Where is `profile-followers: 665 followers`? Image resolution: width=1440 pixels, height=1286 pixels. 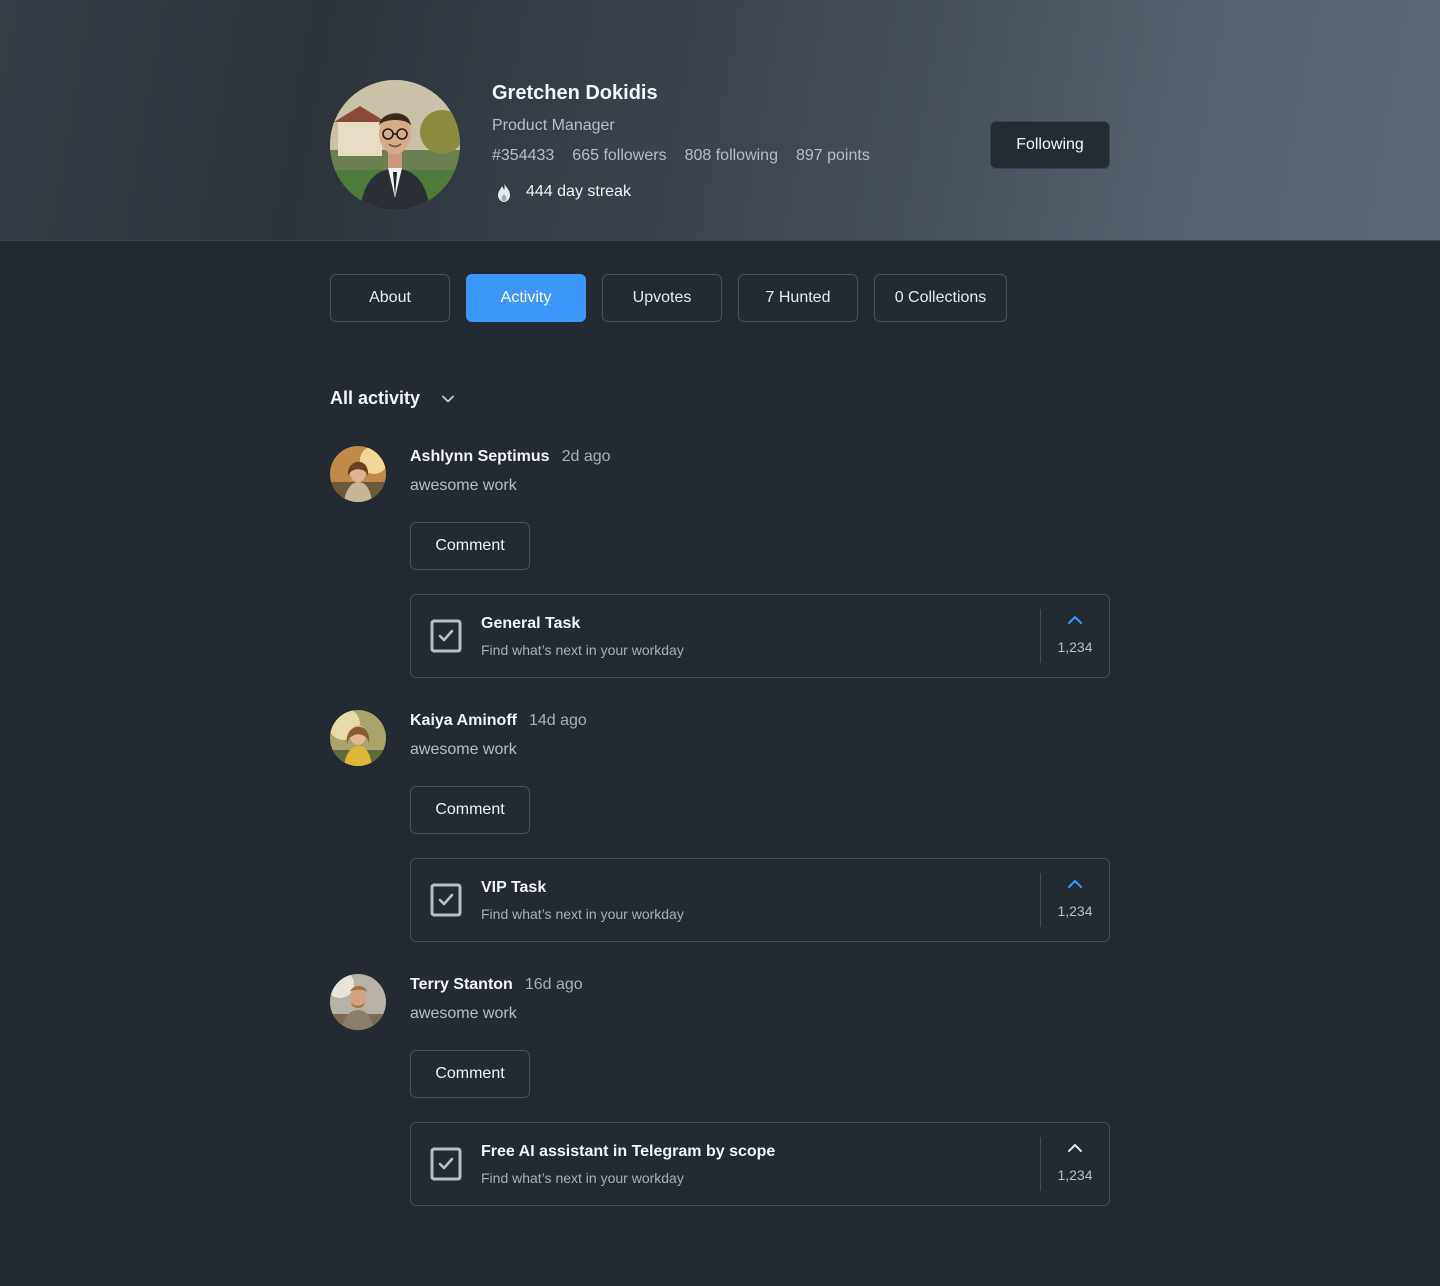
profile-followers: 665 followers is located at coordinates (619, 156).